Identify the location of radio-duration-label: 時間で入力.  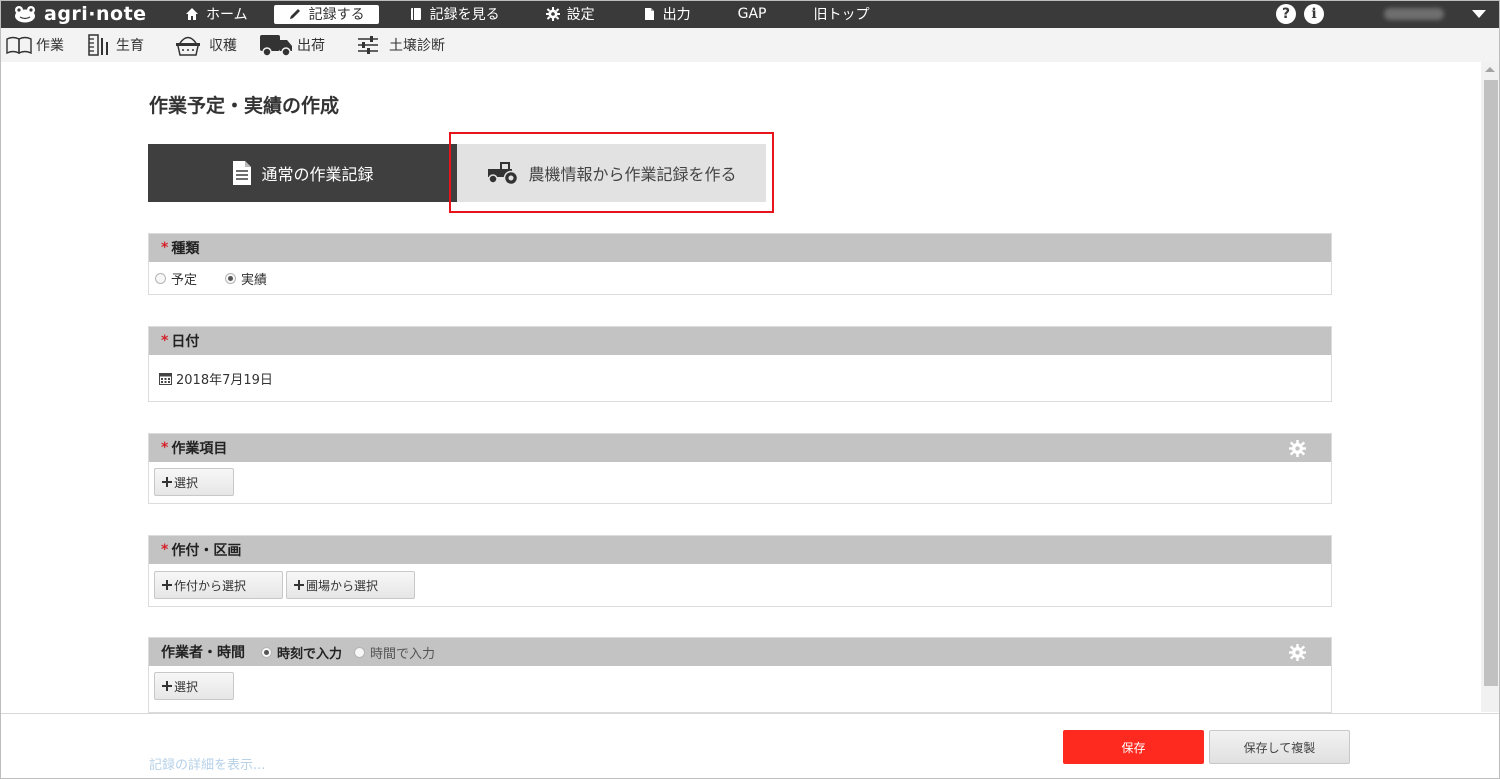
(403, 654).